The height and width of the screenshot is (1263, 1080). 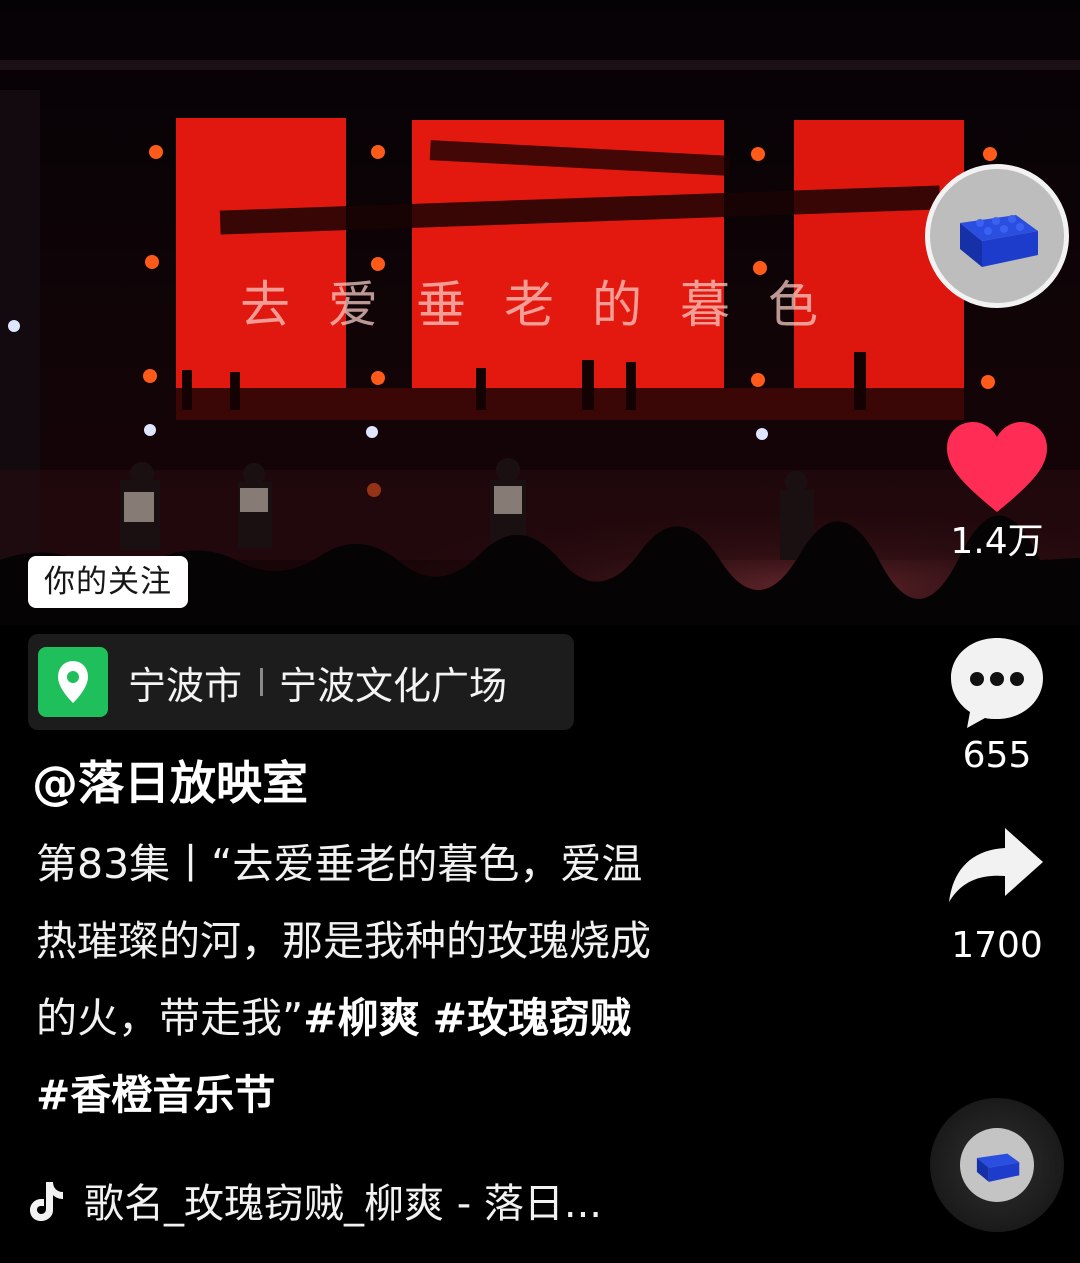 I want to click on location-city: 宁波市, so click(x=185, y=685).